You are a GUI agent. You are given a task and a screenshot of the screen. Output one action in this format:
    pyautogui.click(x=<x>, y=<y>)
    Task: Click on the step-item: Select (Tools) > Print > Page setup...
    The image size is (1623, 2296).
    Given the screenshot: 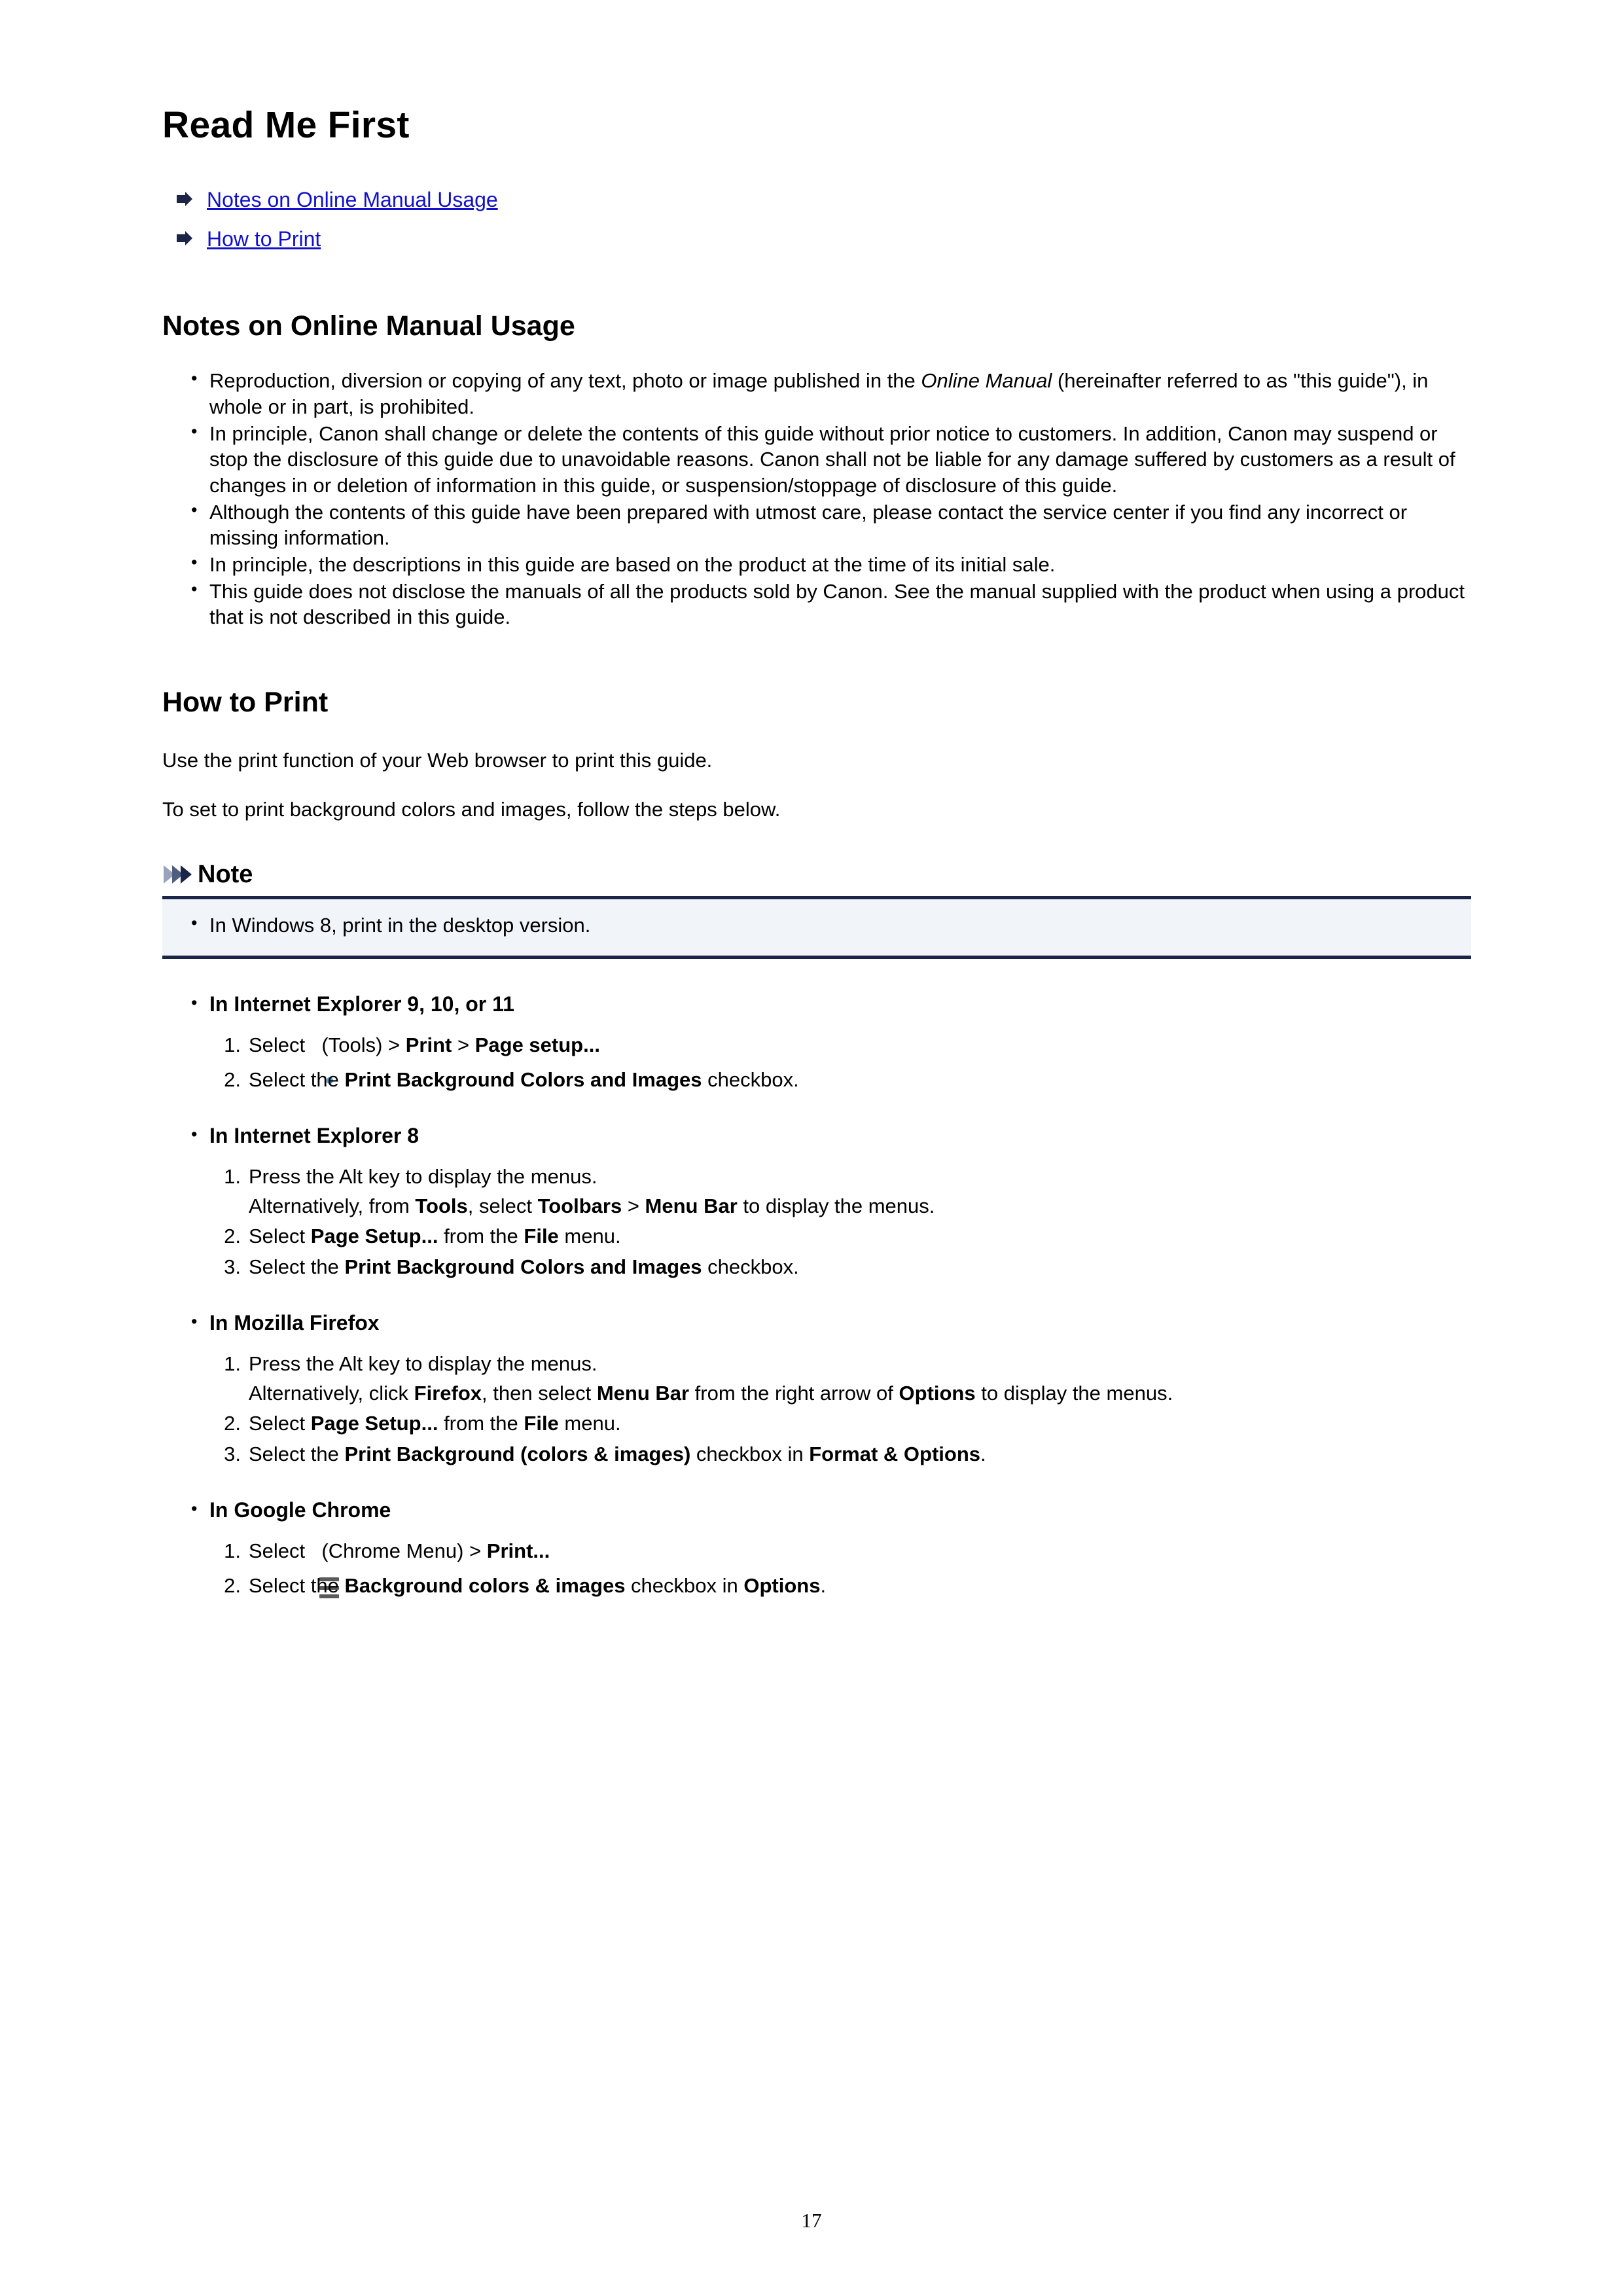 What is the action you would take?
    pyautogui.click(x=843, y=1061)
    